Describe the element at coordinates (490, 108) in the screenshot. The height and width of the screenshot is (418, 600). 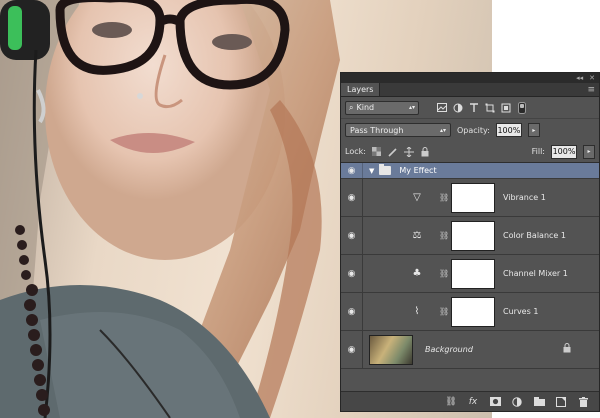
I see `shape-filter-icon` at that location.